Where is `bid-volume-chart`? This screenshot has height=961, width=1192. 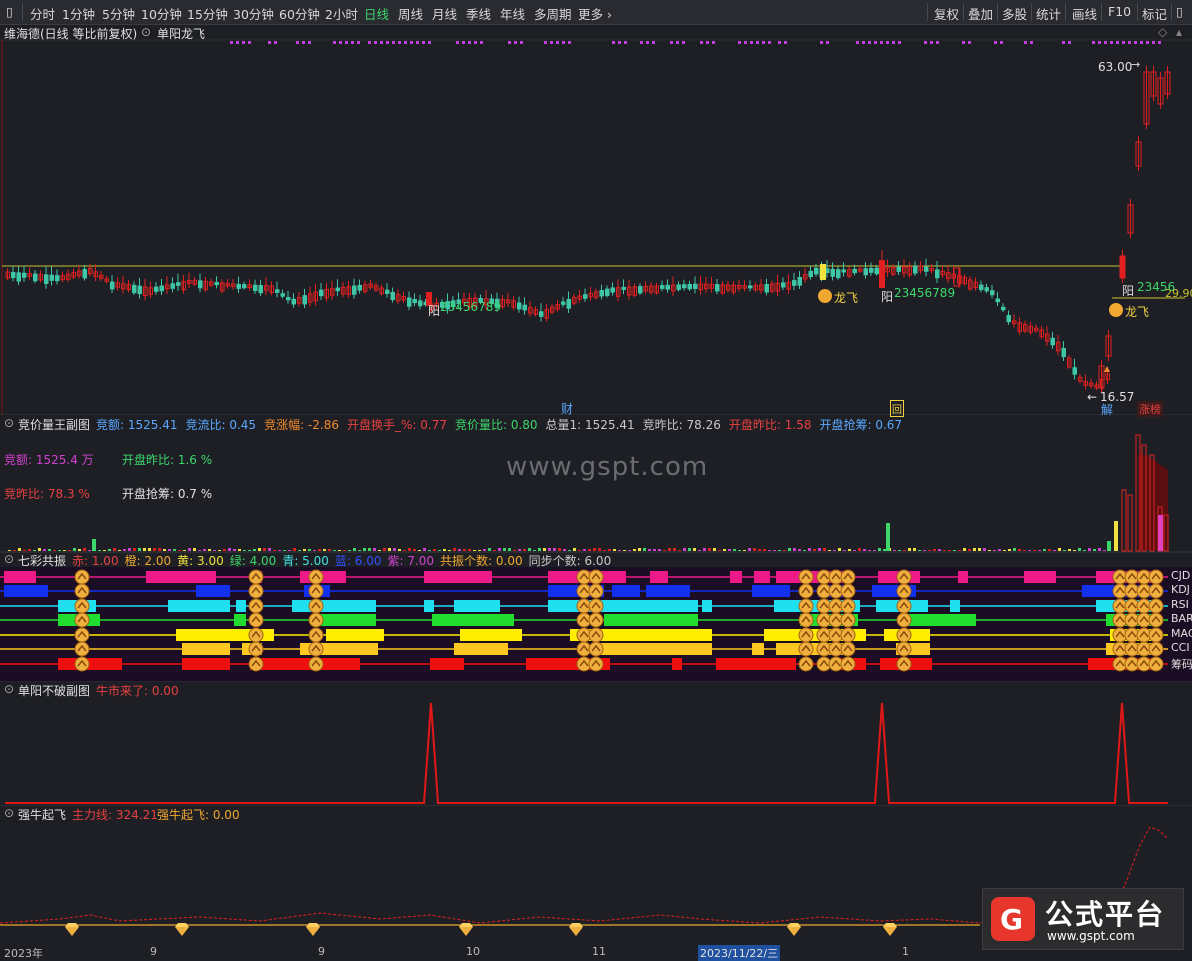
bid-volume-chart is located at coordinates (596, 485).